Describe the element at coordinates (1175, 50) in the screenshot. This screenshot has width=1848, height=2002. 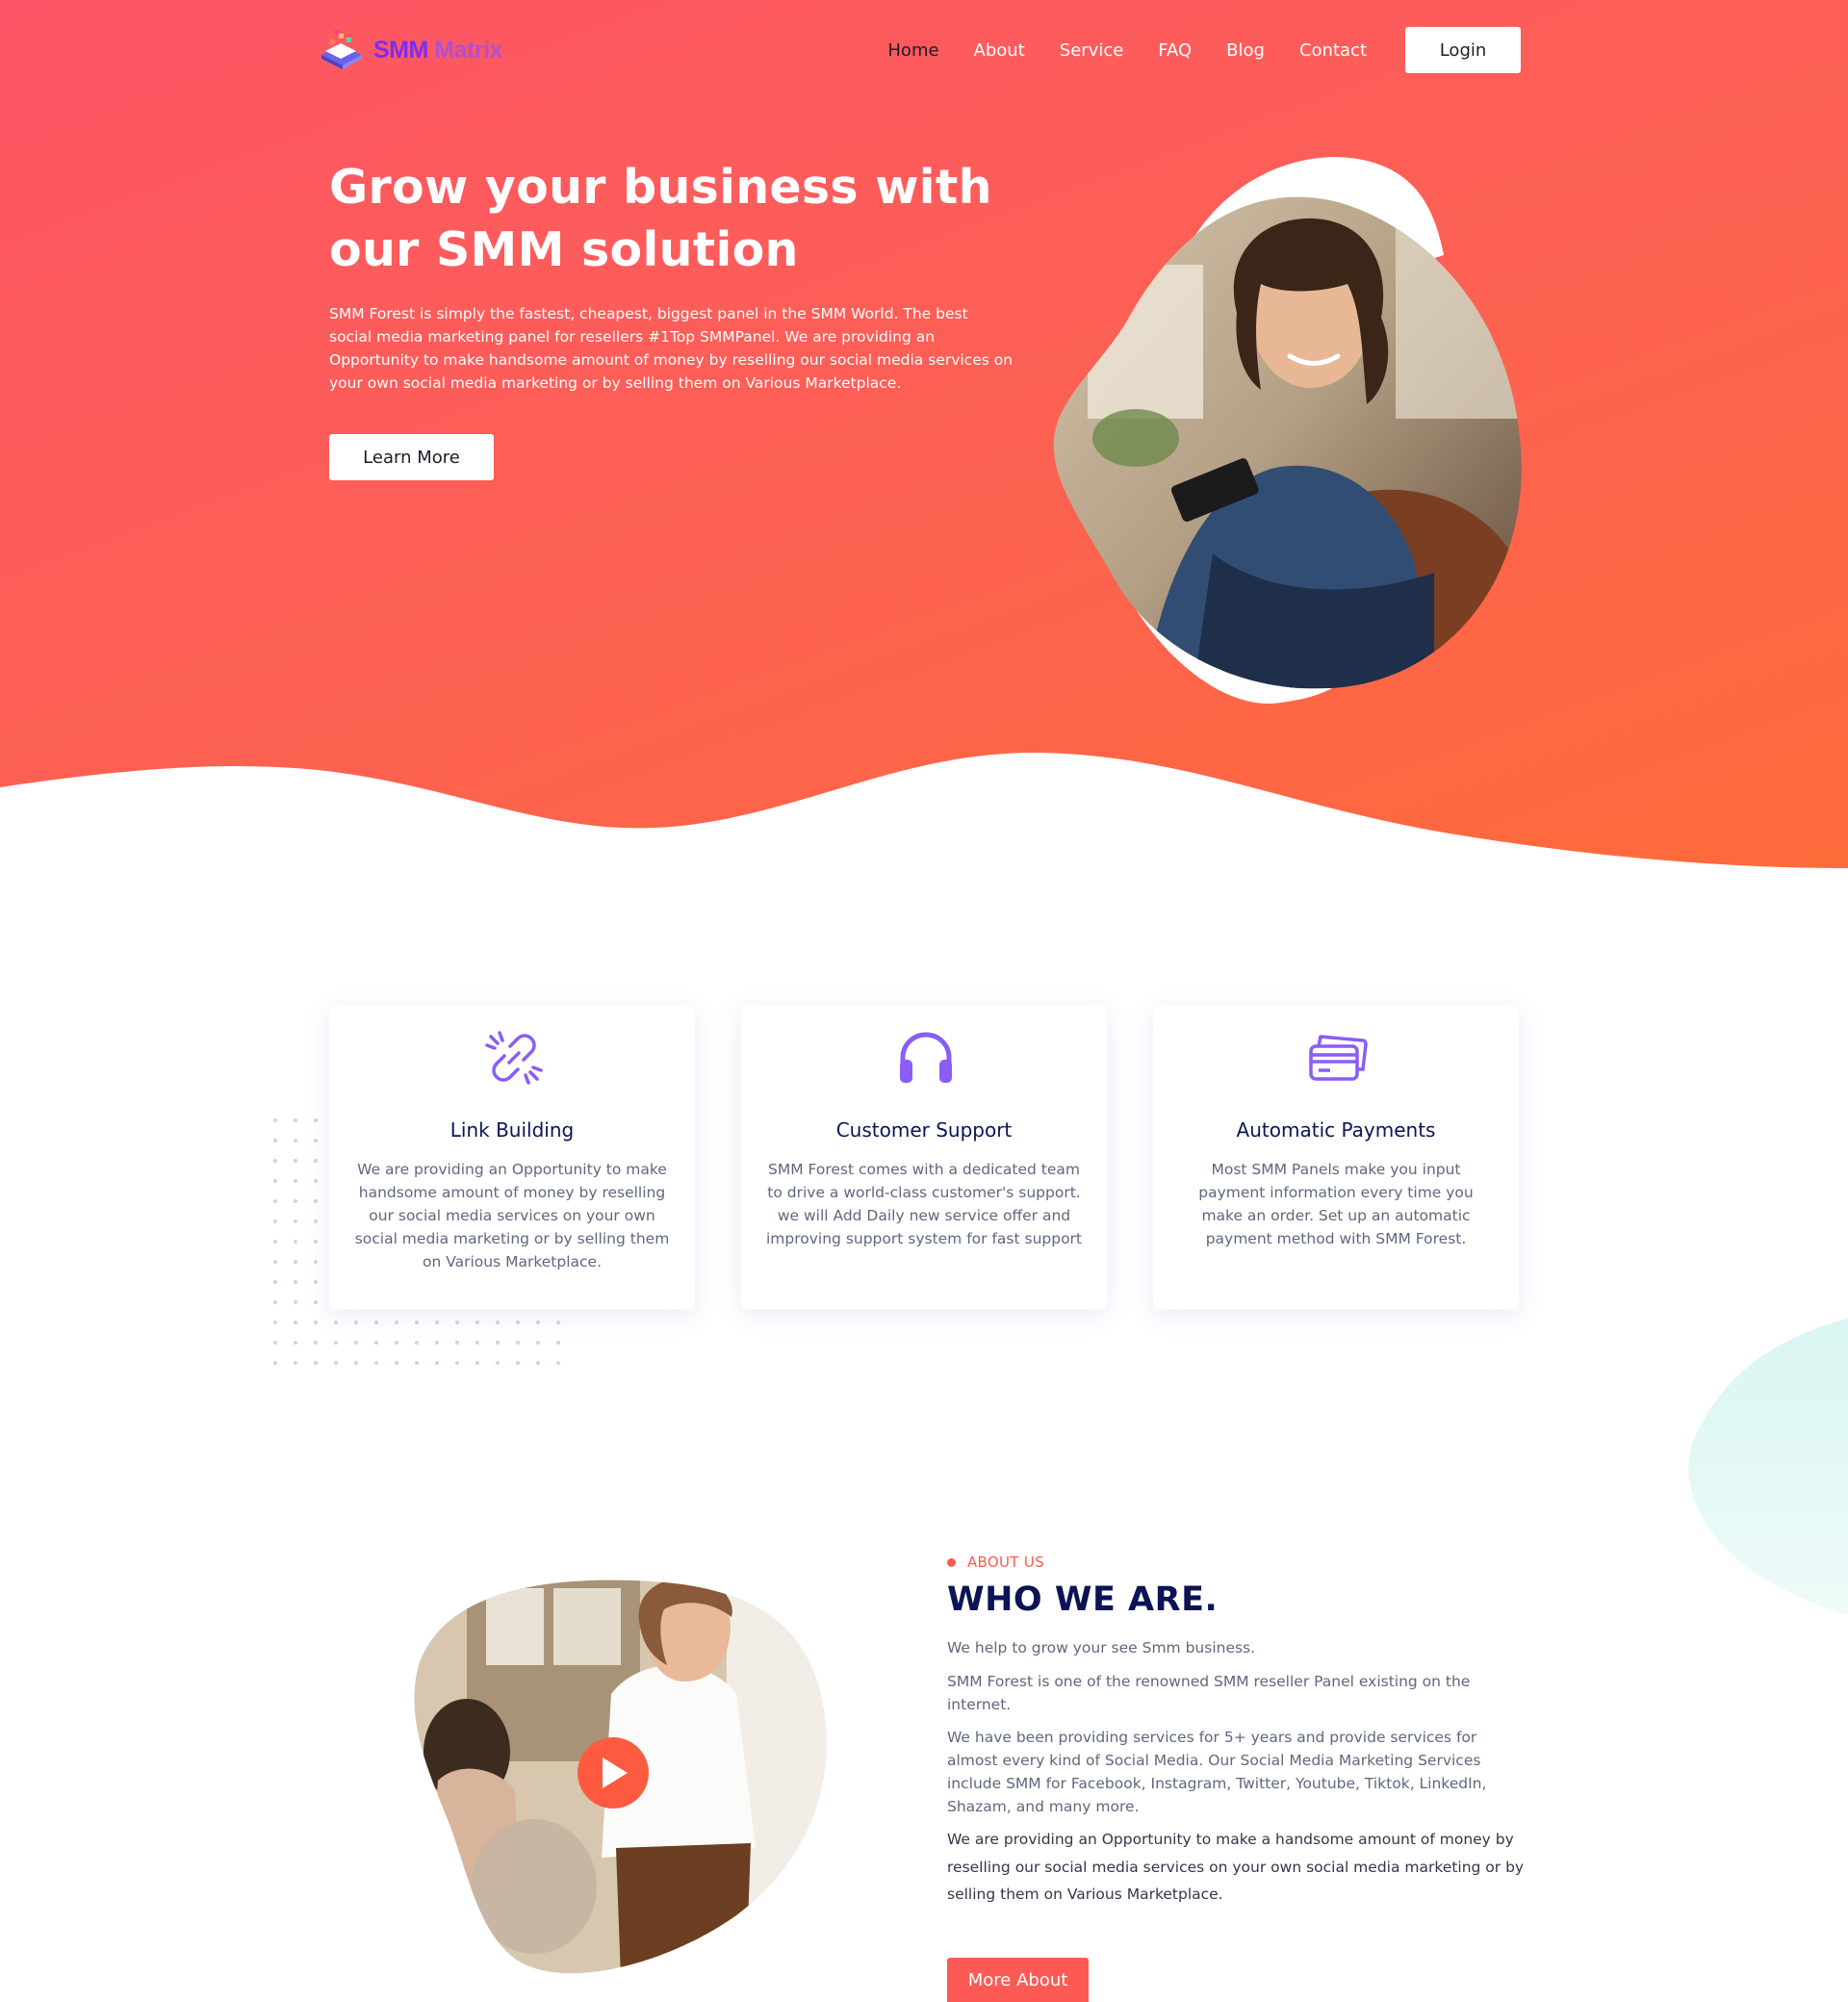
I see `nav-link-faq: FAQ` at that location.